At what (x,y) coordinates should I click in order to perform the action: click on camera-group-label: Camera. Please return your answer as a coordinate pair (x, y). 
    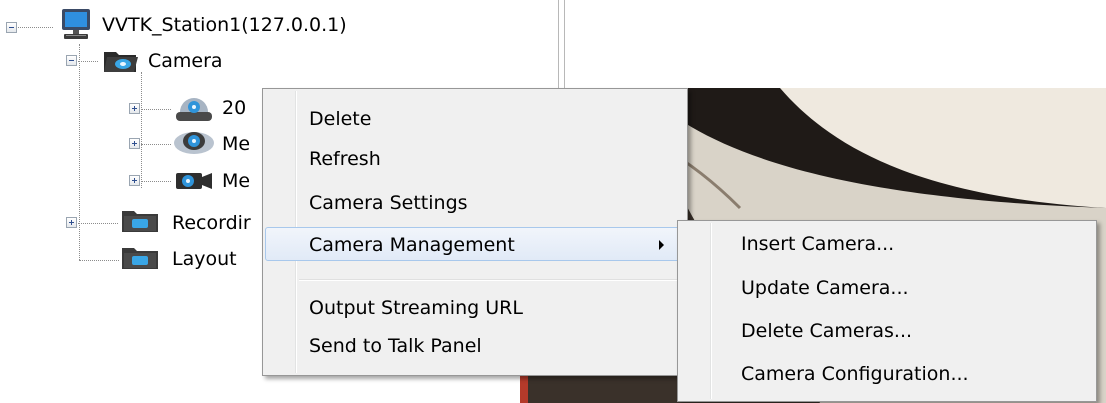
    Looking at the image, I should click on (185, 61).